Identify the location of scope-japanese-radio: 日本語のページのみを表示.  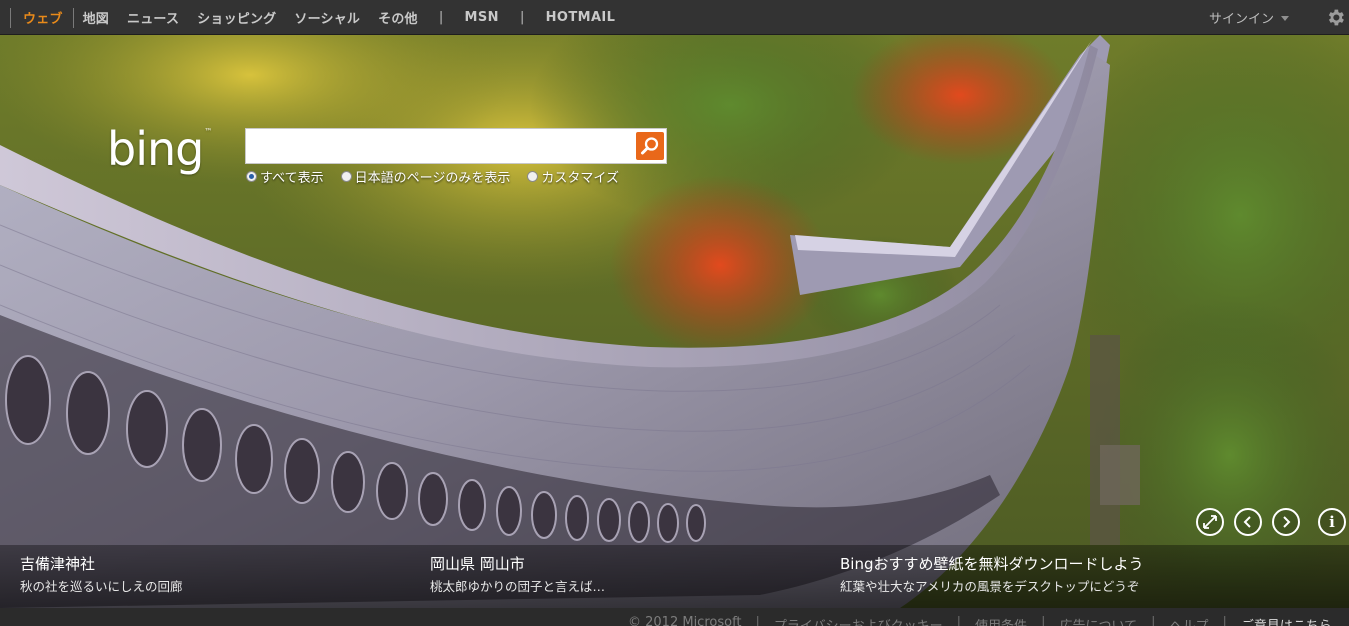
(425, 176).